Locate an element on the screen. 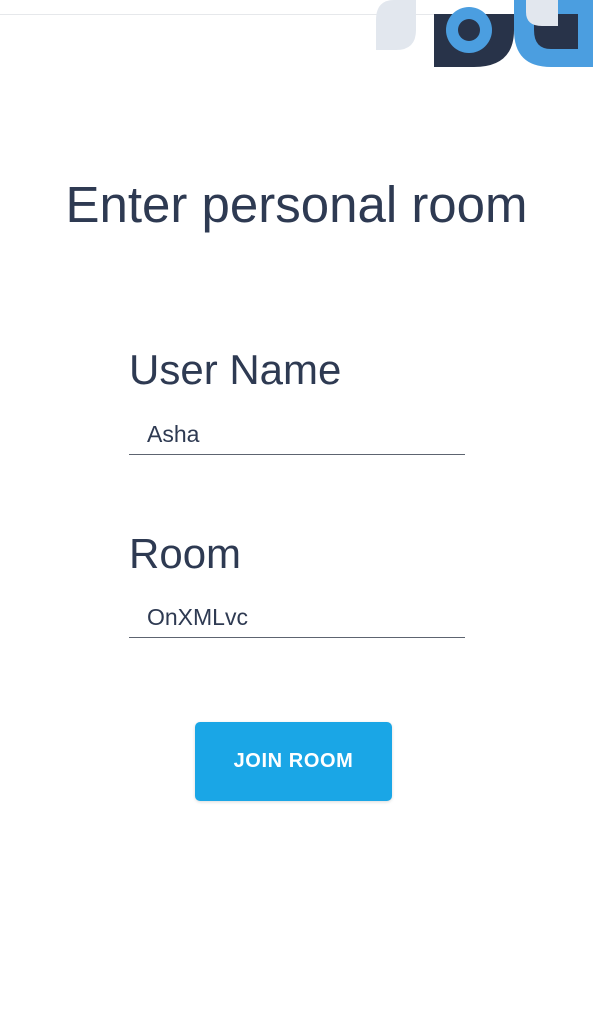  room-input is located at coordinates (297, 618).